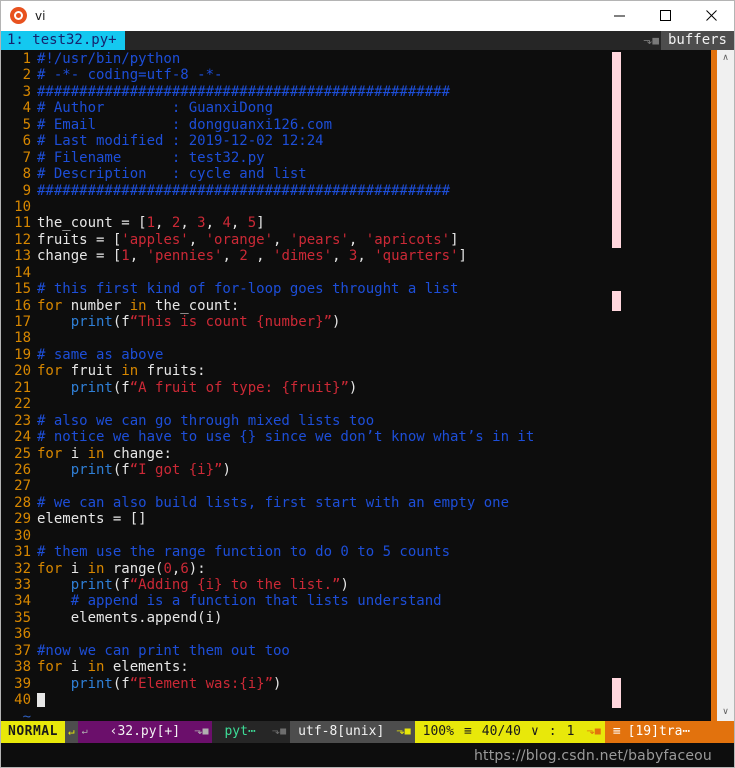 The height and width of the screenshot is (768, 735). I want to click on line-number: 36, so click(22, 634).